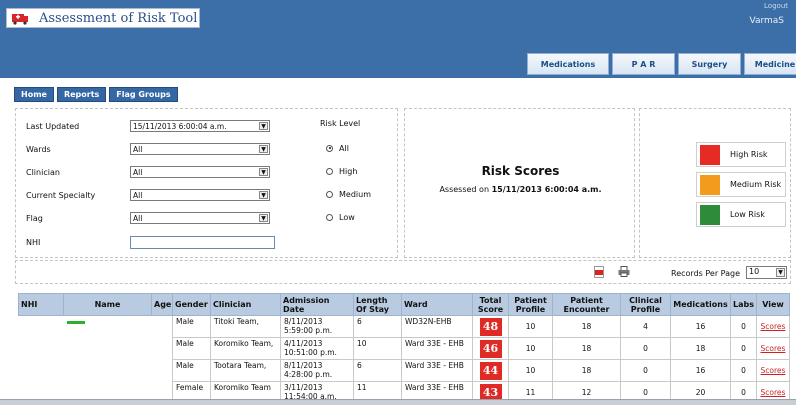 The height and width of the screenshot is (405, 796). What do you see at coordinates (20, 18) in the screenshot?
I see `ambulance-icon` at bounding box center [20, 18].